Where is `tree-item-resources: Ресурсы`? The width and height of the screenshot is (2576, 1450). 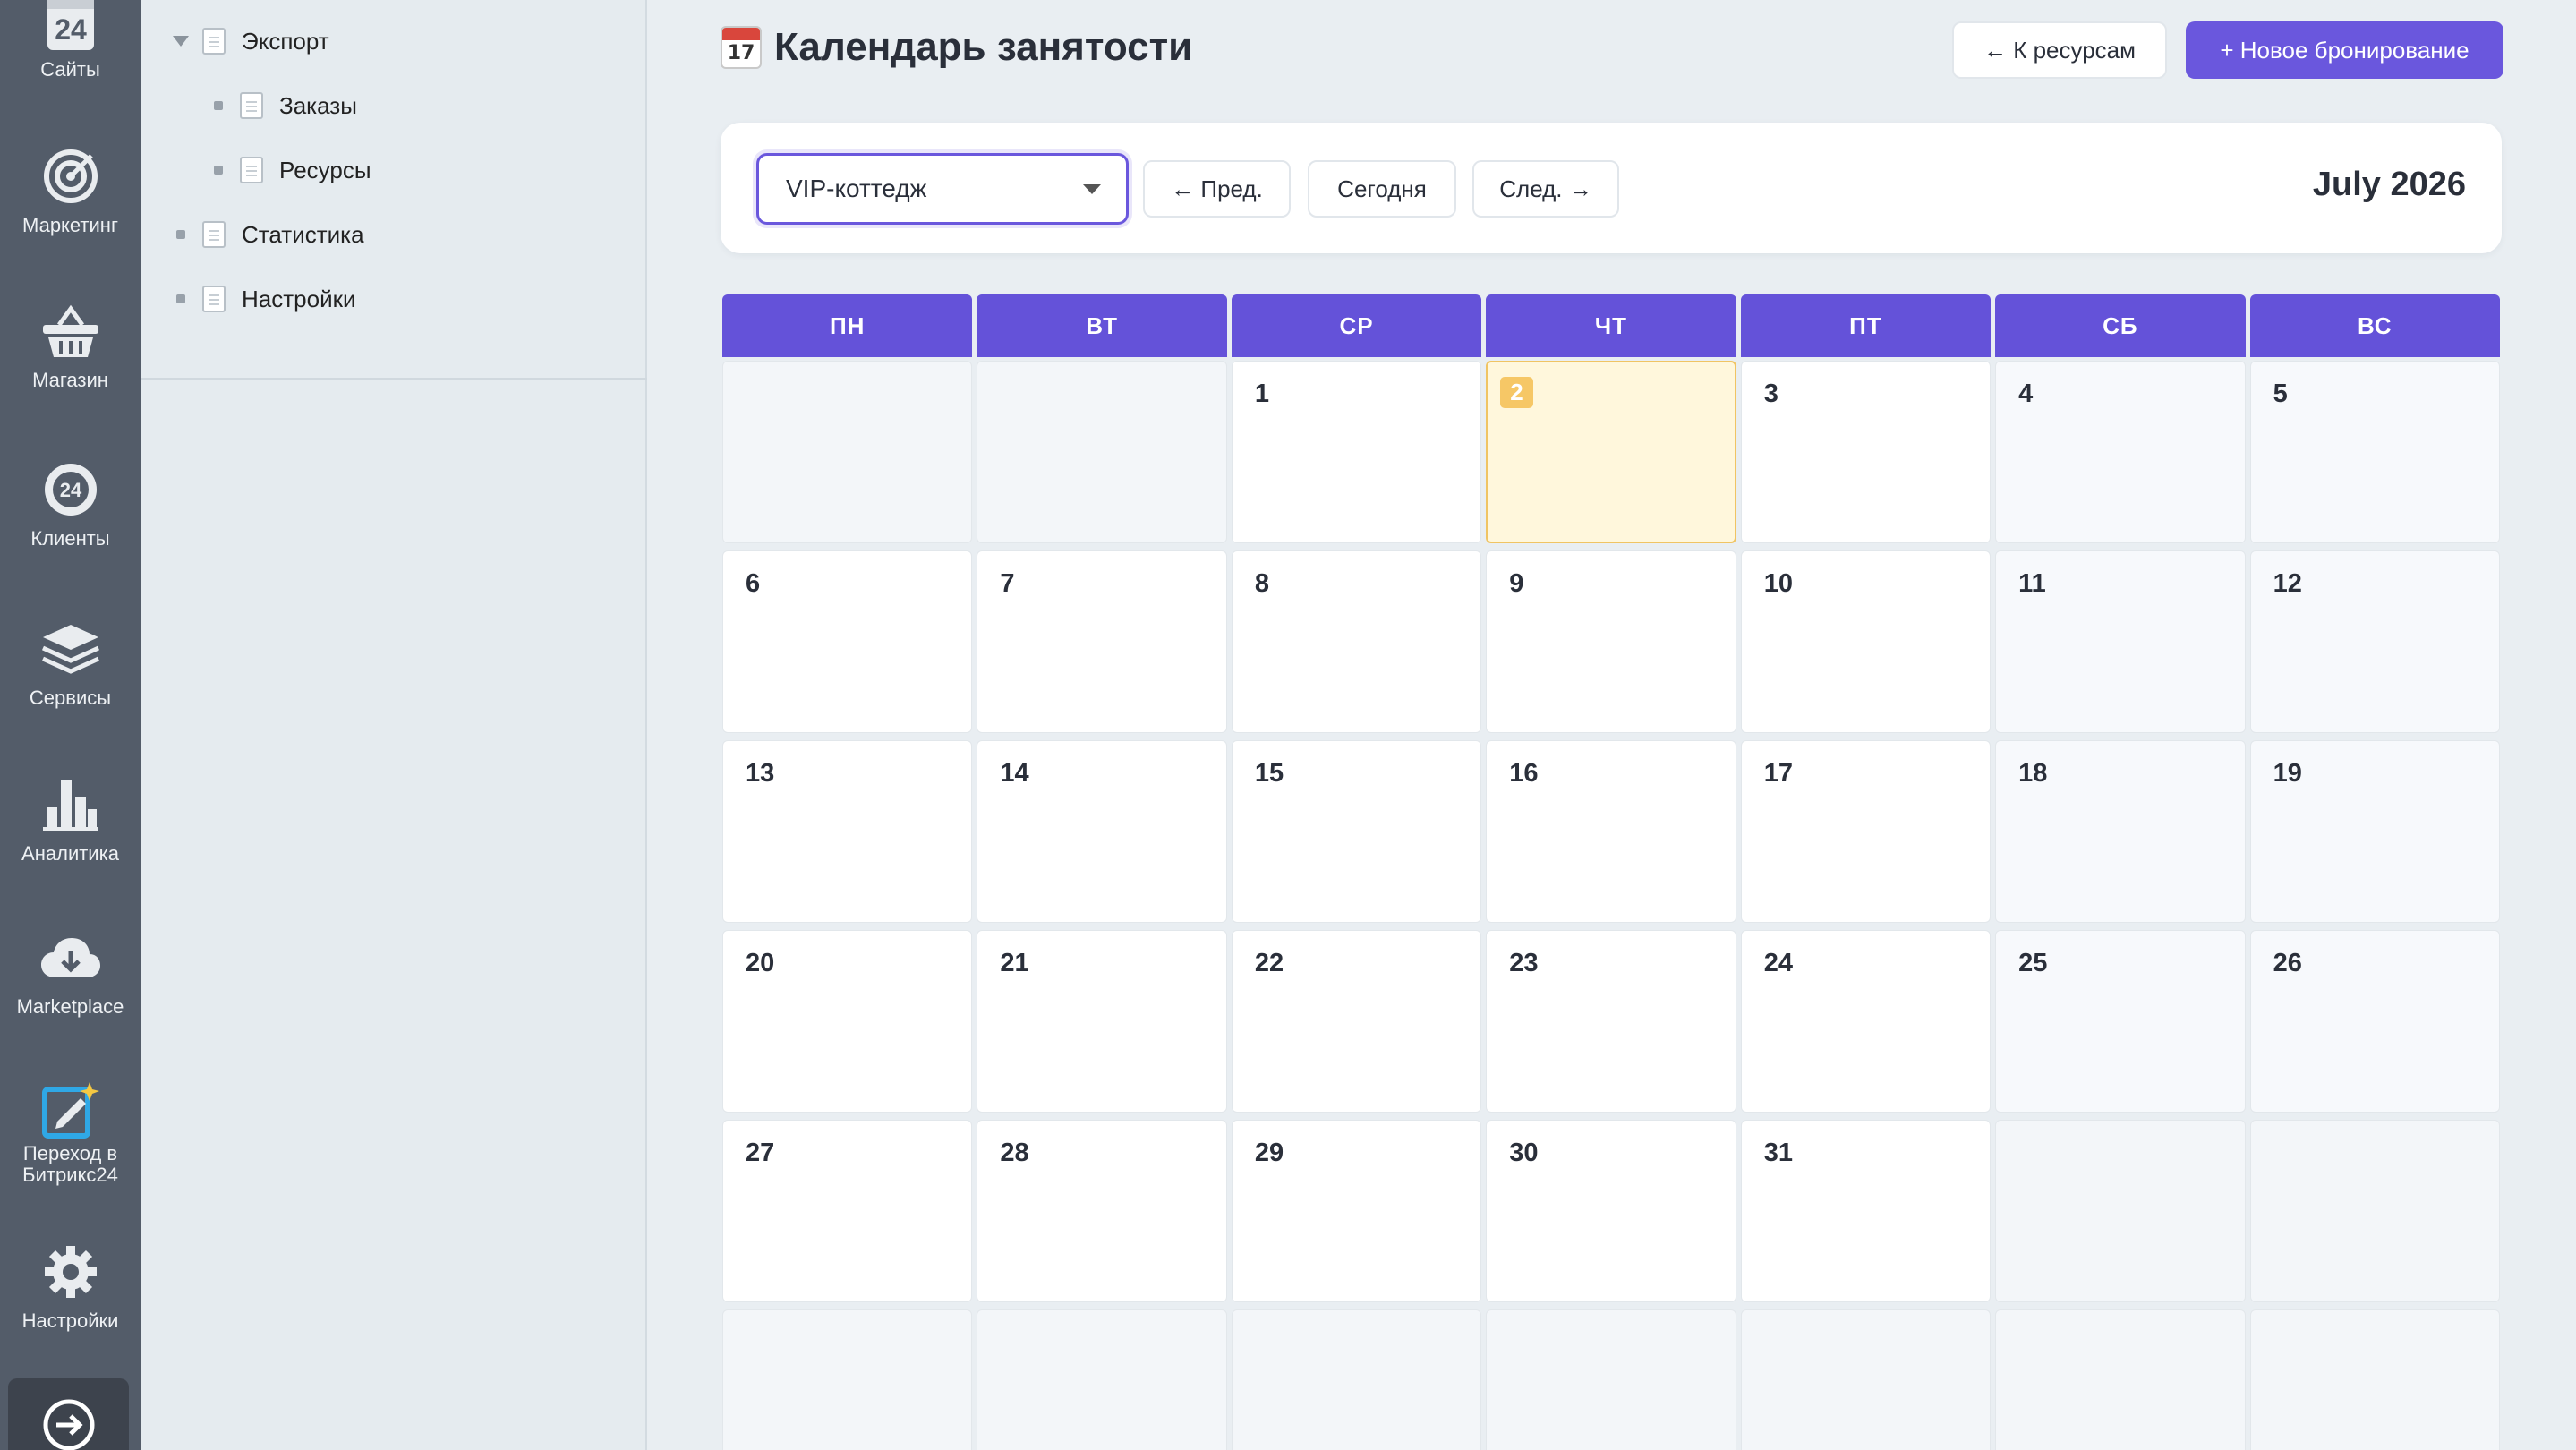 tree-item-resources: Ресурсы is located at coordinates (290, 170).